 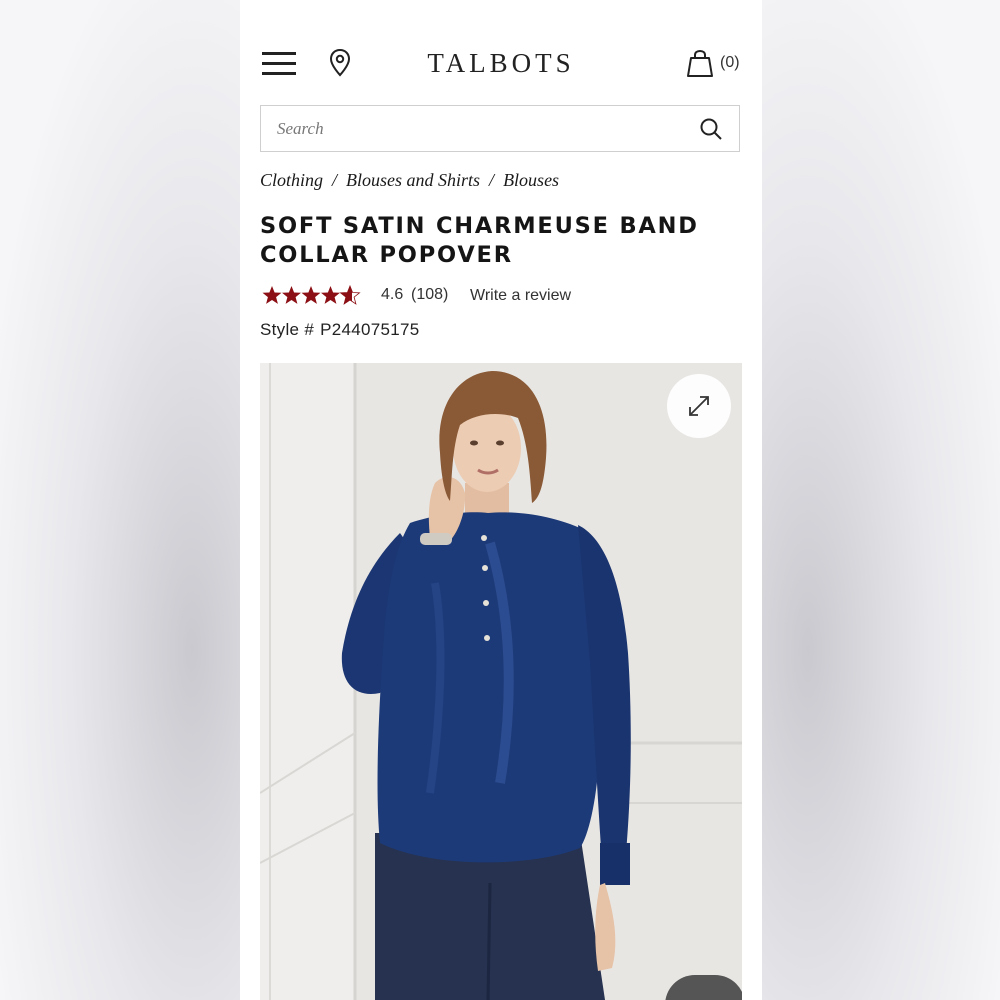 I want to click on shopping-bag-button, so click(x=700, y=64).